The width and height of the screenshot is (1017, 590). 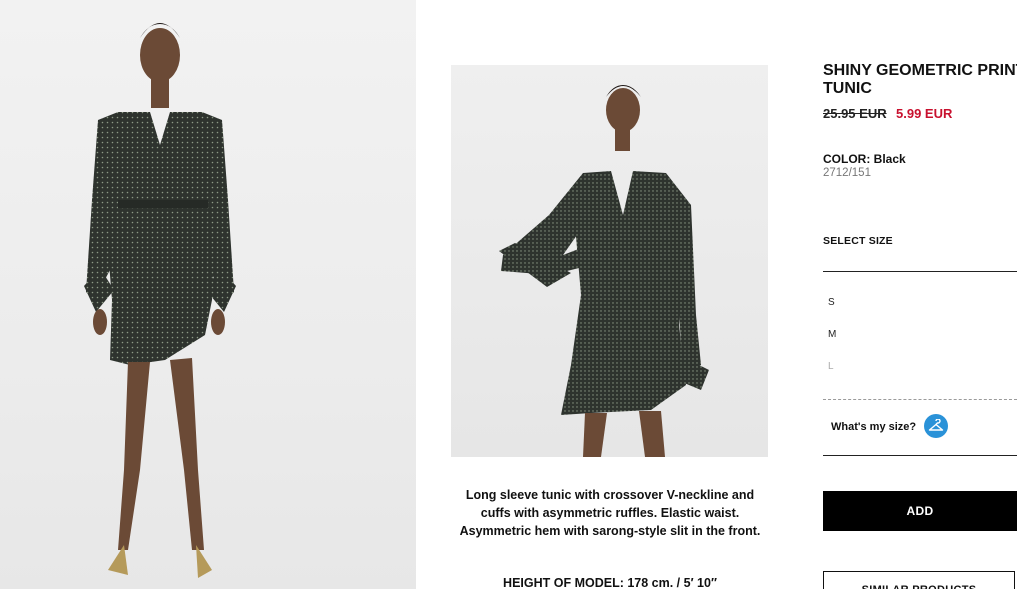 What do you see at coordinates (160, 300) in the screenshot?
I see `model-figure-main` at bounding box center [160, 300].